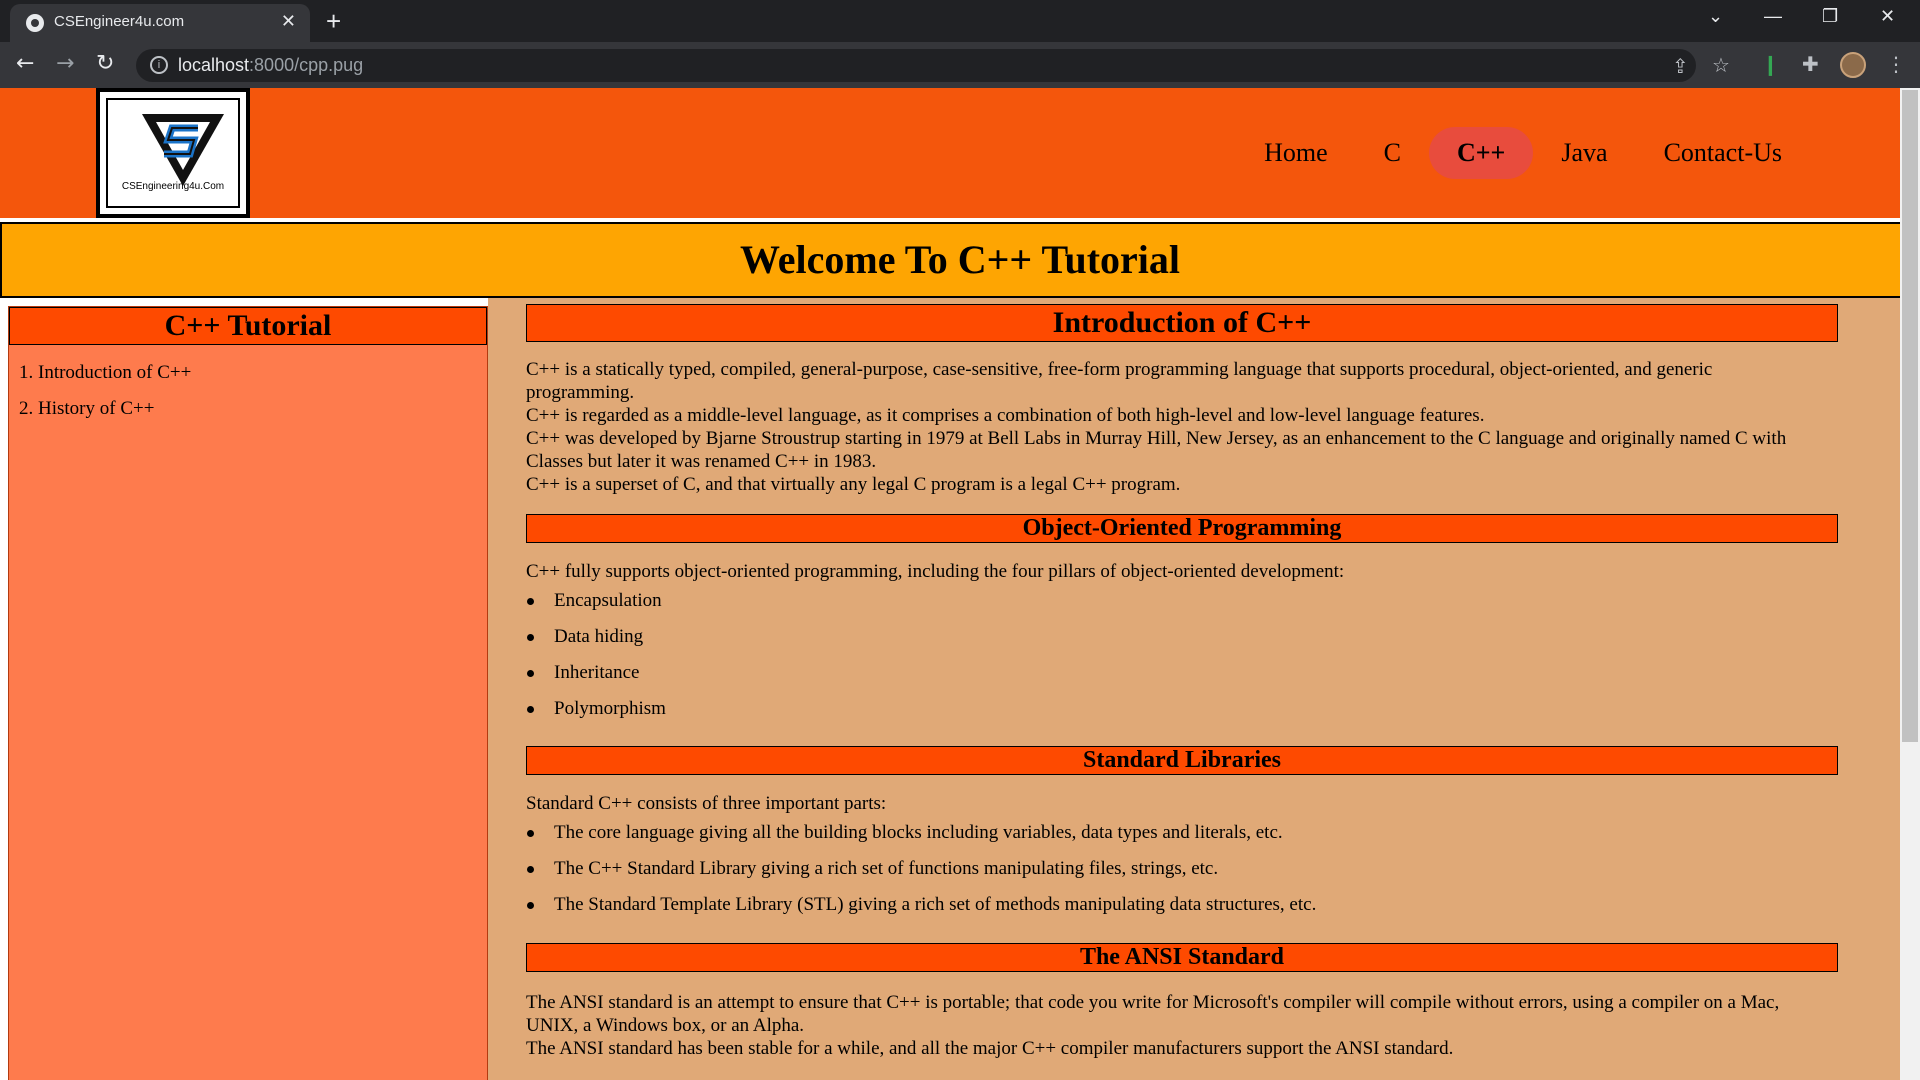 The height and width of the screenshot is (1080, 1920). Describe the element at coordinates (1584, 153) in the screenshot. I see `nav-java: Java` at that location.